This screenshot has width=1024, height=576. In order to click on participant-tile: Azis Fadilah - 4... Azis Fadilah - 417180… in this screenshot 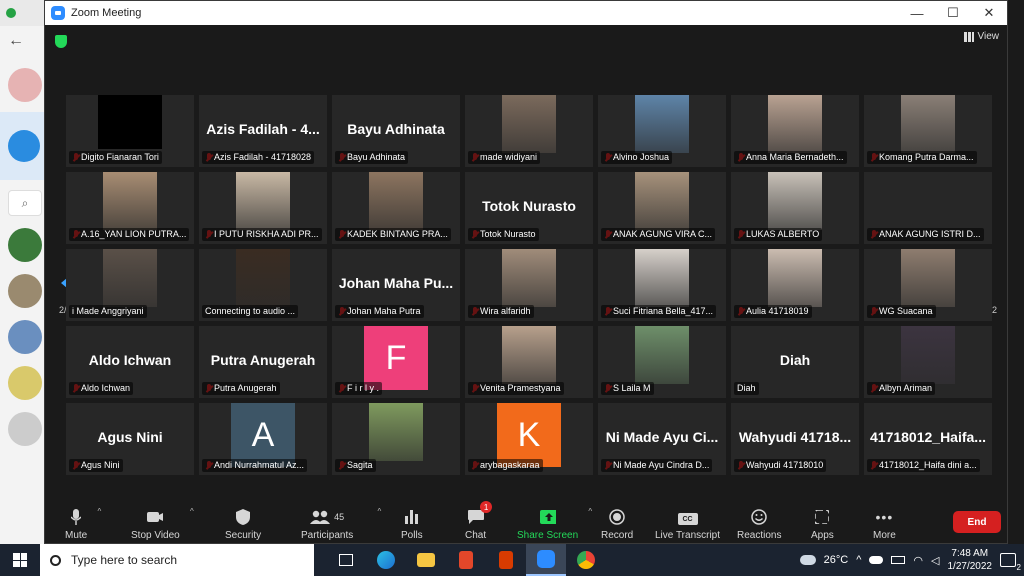, I will do `click(263, 131)`.